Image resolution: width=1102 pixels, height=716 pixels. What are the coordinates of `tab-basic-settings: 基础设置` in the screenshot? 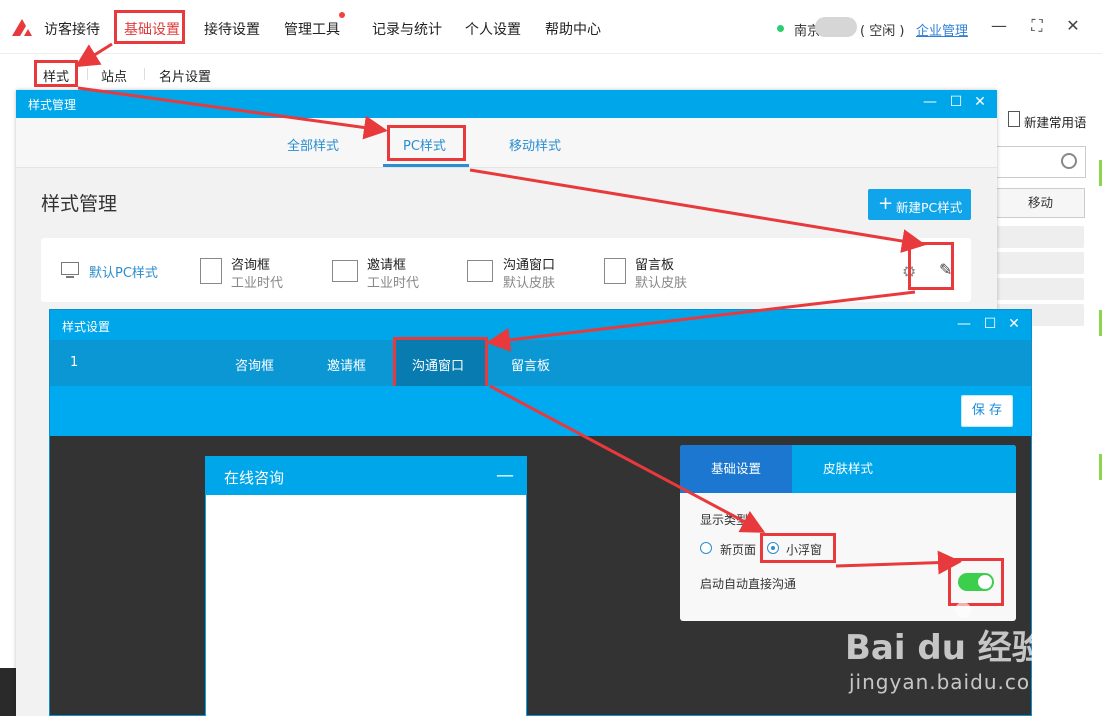 It's located at (736, 469).